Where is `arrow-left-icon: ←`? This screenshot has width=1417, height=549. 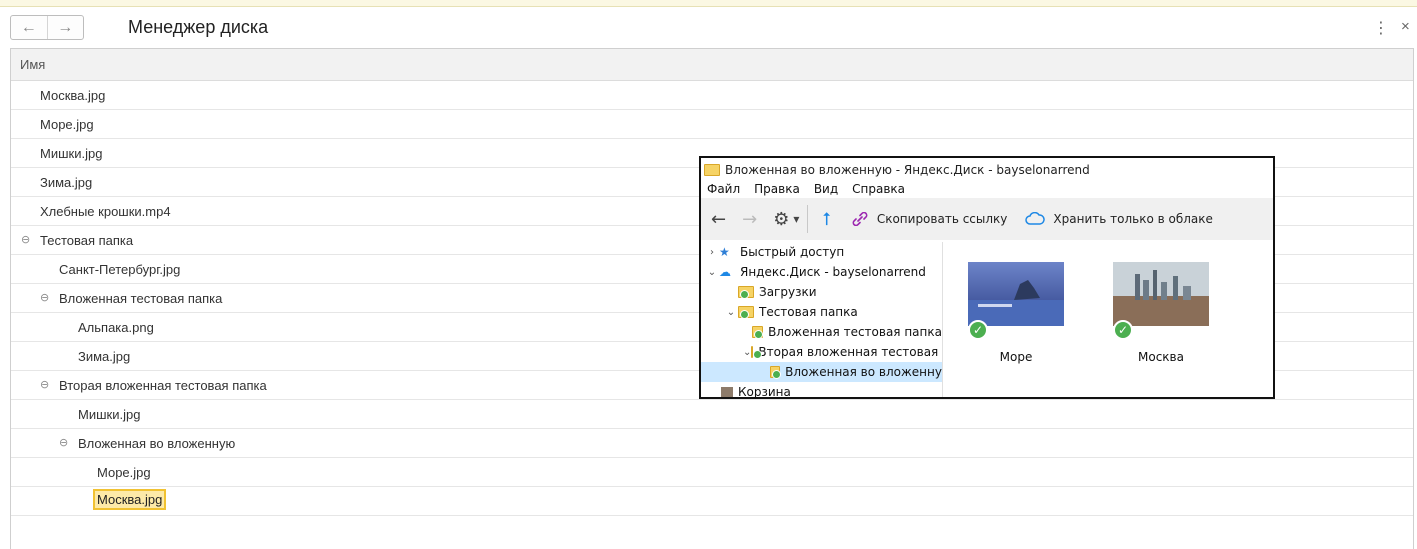 arrow-left-icon: ← is located at coordinates (718, 219).